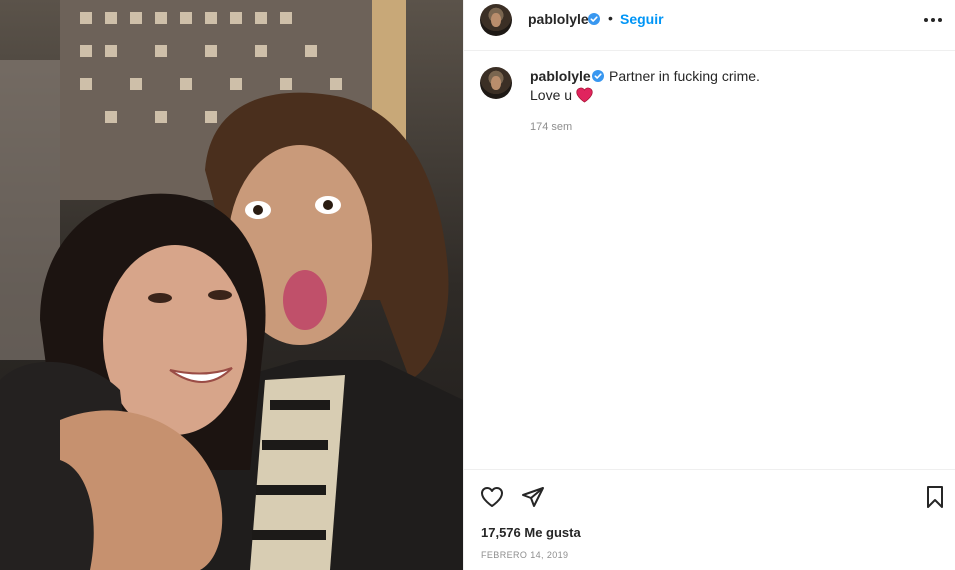 Image resolution: width=955 pixels, height=570 pixels. Describe the element at coordinates (492, 497) in the screenshot. I see `heart-outline-icon` at that location.